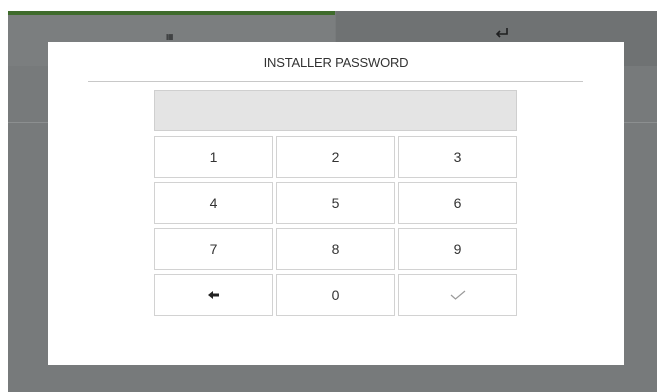  I want to click on checkmark-icon, so click(458, 295).